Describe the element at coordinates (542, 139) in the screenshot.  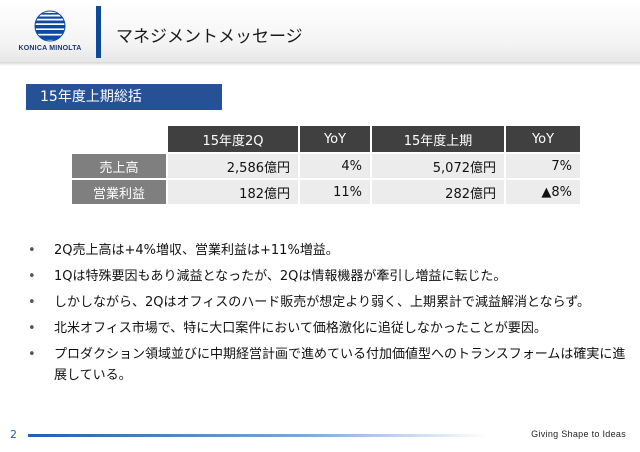
I see `column-header-yoy-first-half: YoY` at that location.